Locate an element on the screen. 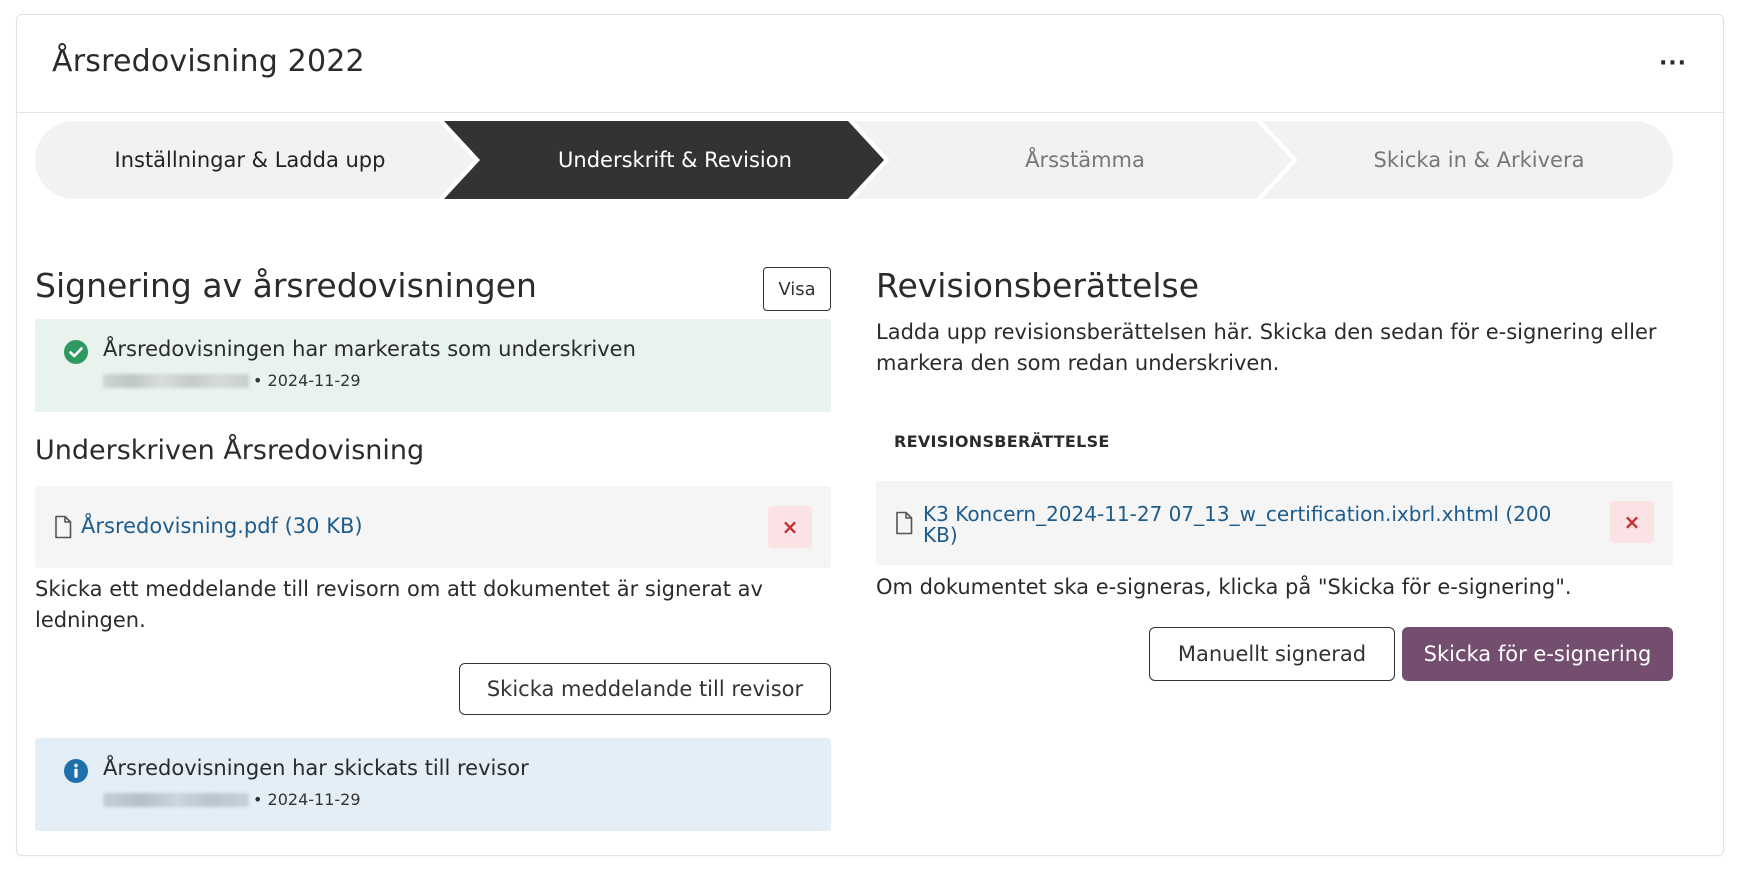 This screenshot has height=872, width=1740. step-general-meeting: Årsstämma is located at coordinates (1085, 160).